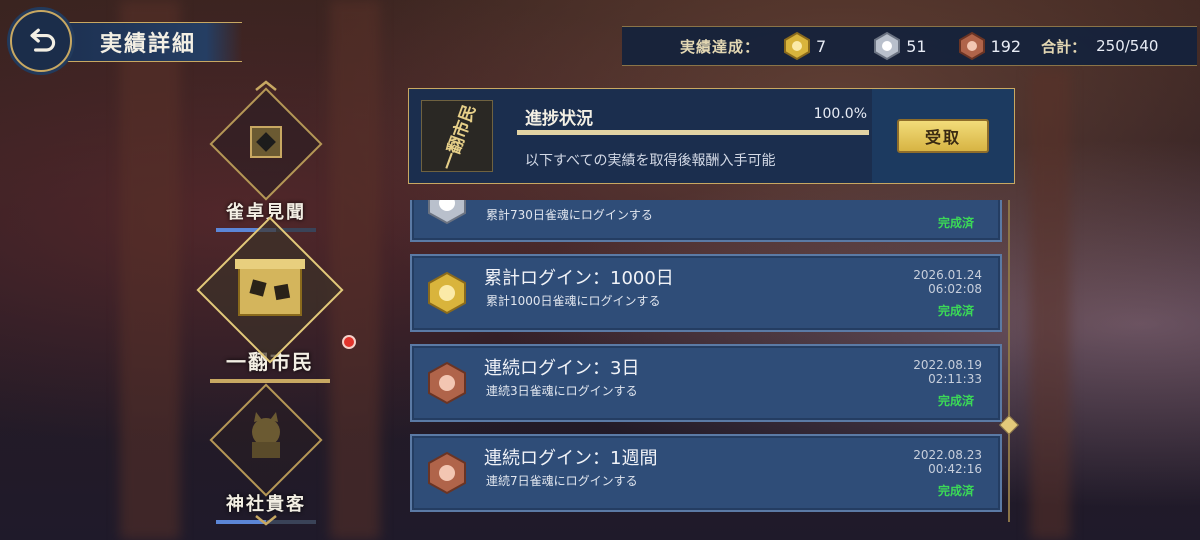 Image resolution: width=1200 pixels, height=540 pixels. I want to click on scrollbar-track, so click(1009, 361).